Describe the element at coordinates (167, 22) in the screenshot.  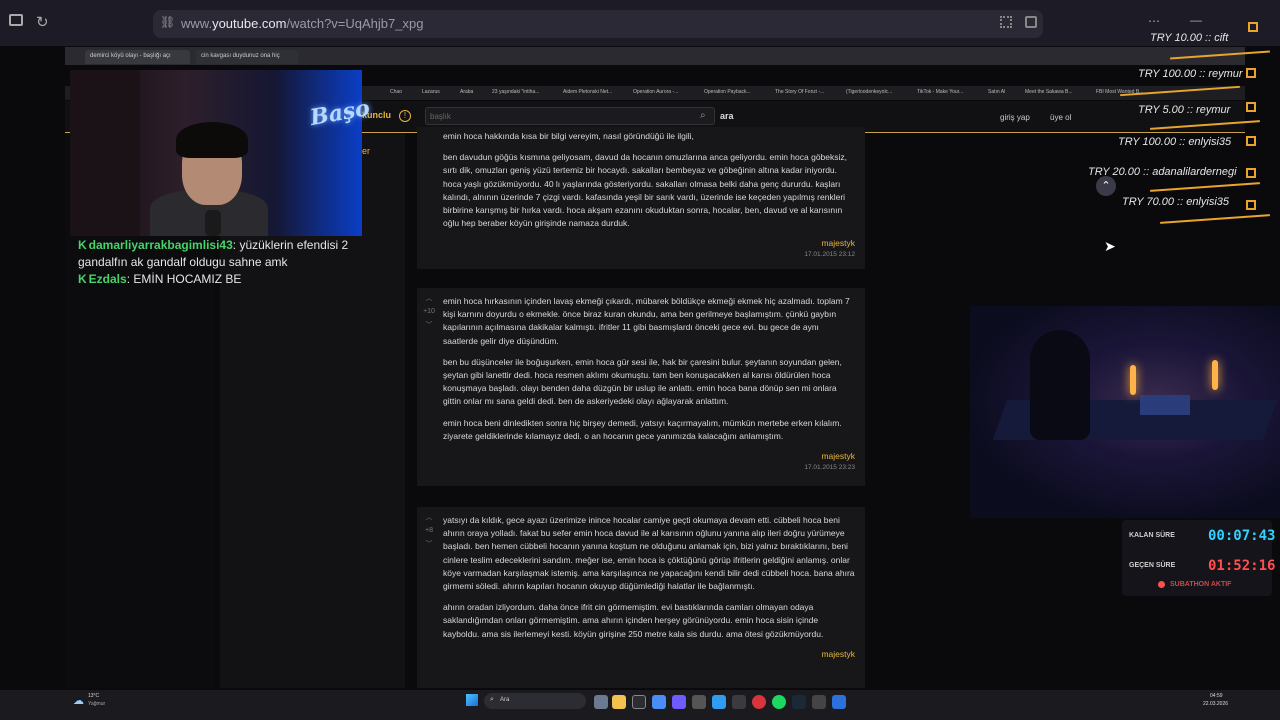
I see `site-info-icon: ⛓` at that location.